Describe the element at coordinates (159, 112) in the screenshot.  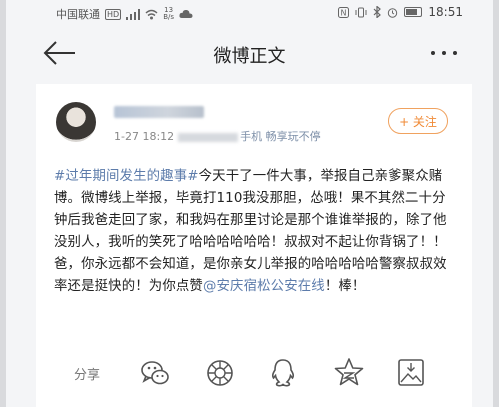
I see `username-blurred` at that location.